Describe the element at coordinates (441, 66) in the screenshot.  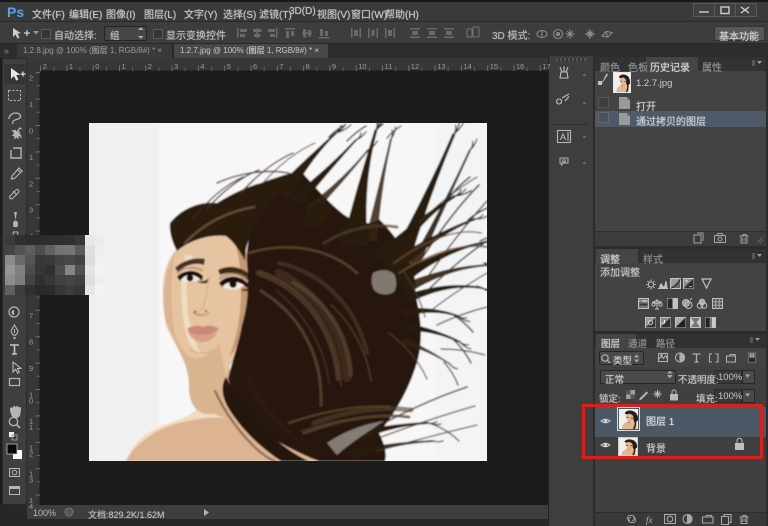
I see `svg-text: 13` at that location.